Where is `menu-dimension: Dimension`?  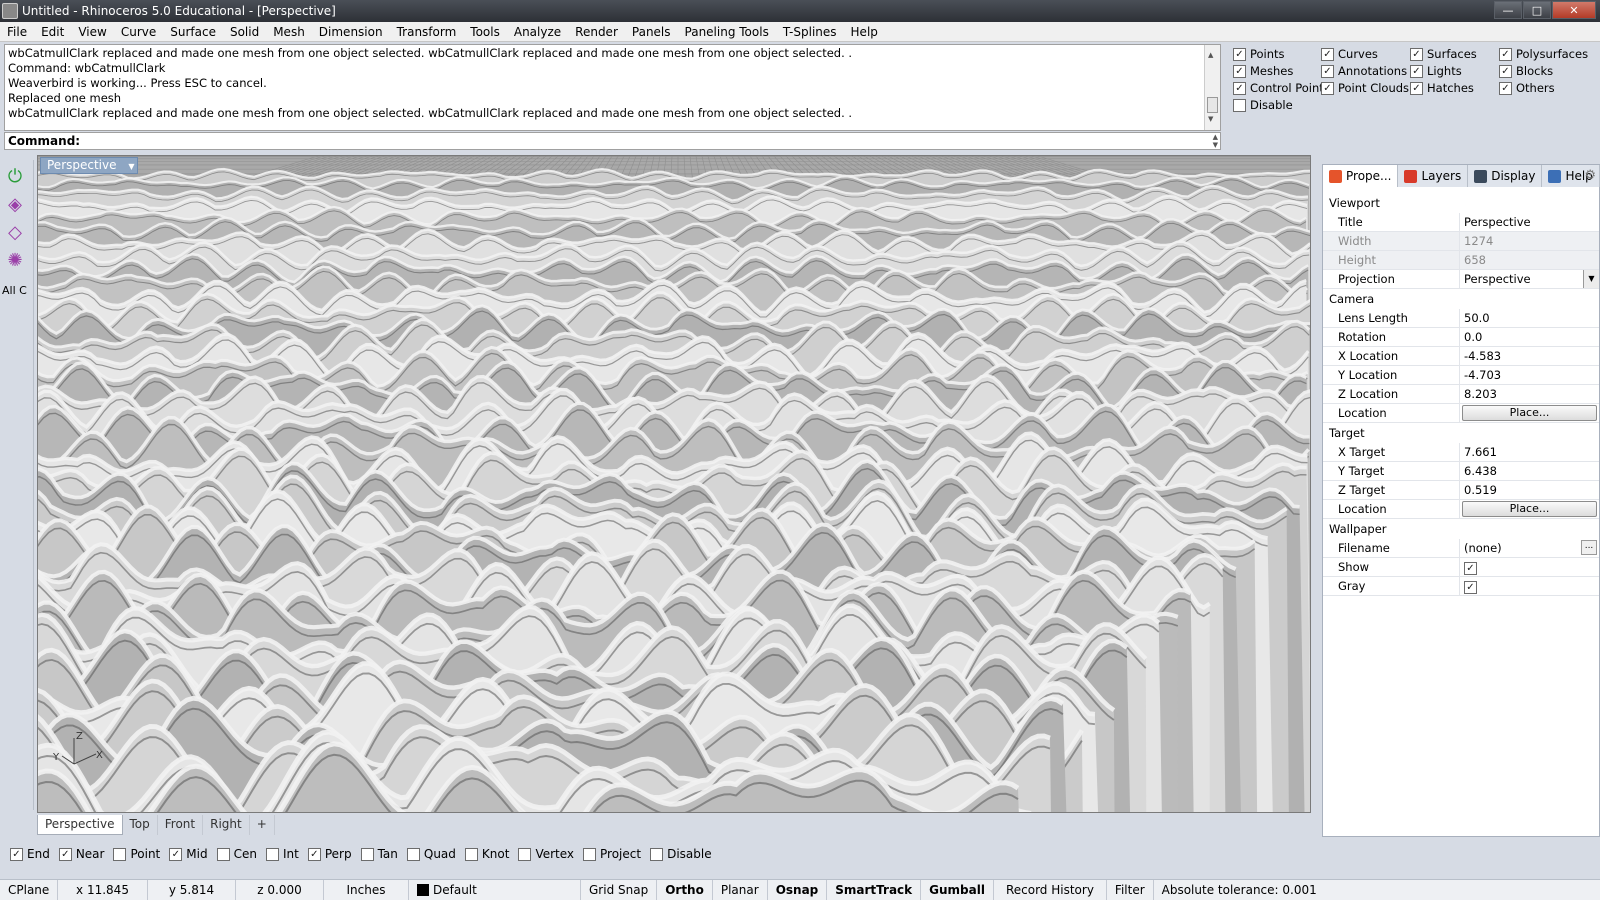 menu-dimension: Dimension is located at coordinates (351, 32).